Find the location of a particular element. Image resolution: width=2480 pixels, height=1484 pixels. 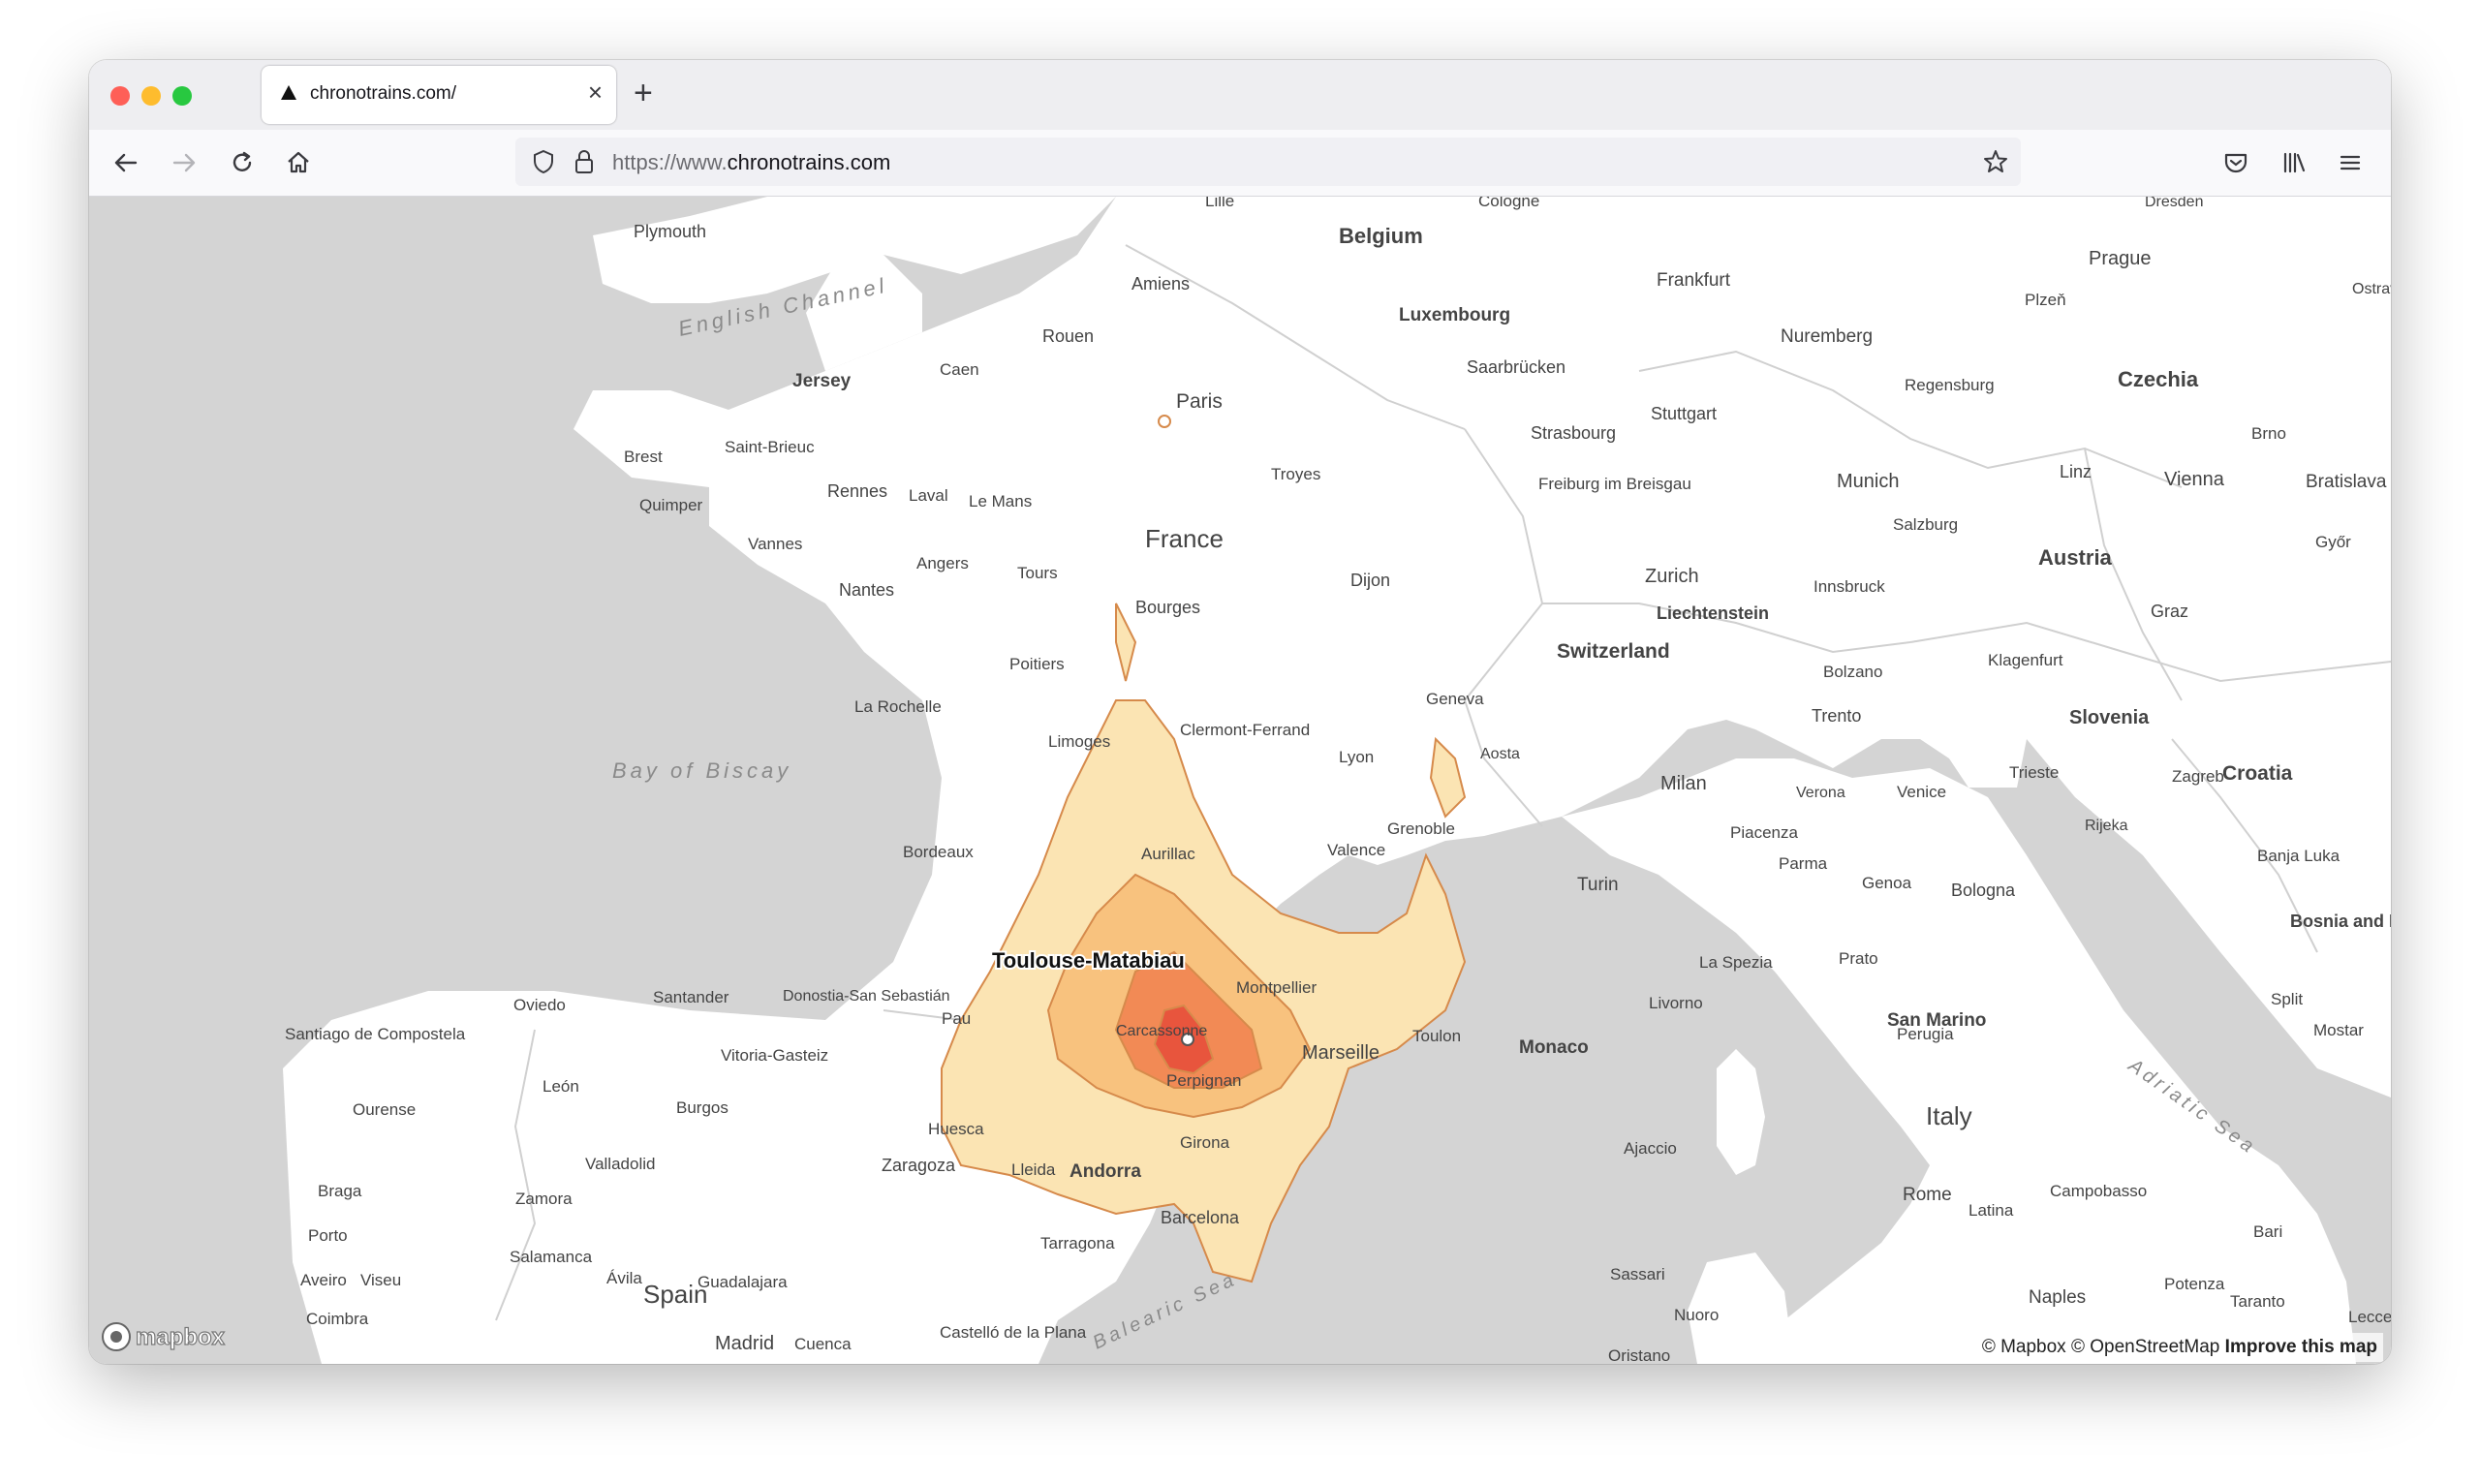

city-label: Genoa is located at coordinates (1887, 883).